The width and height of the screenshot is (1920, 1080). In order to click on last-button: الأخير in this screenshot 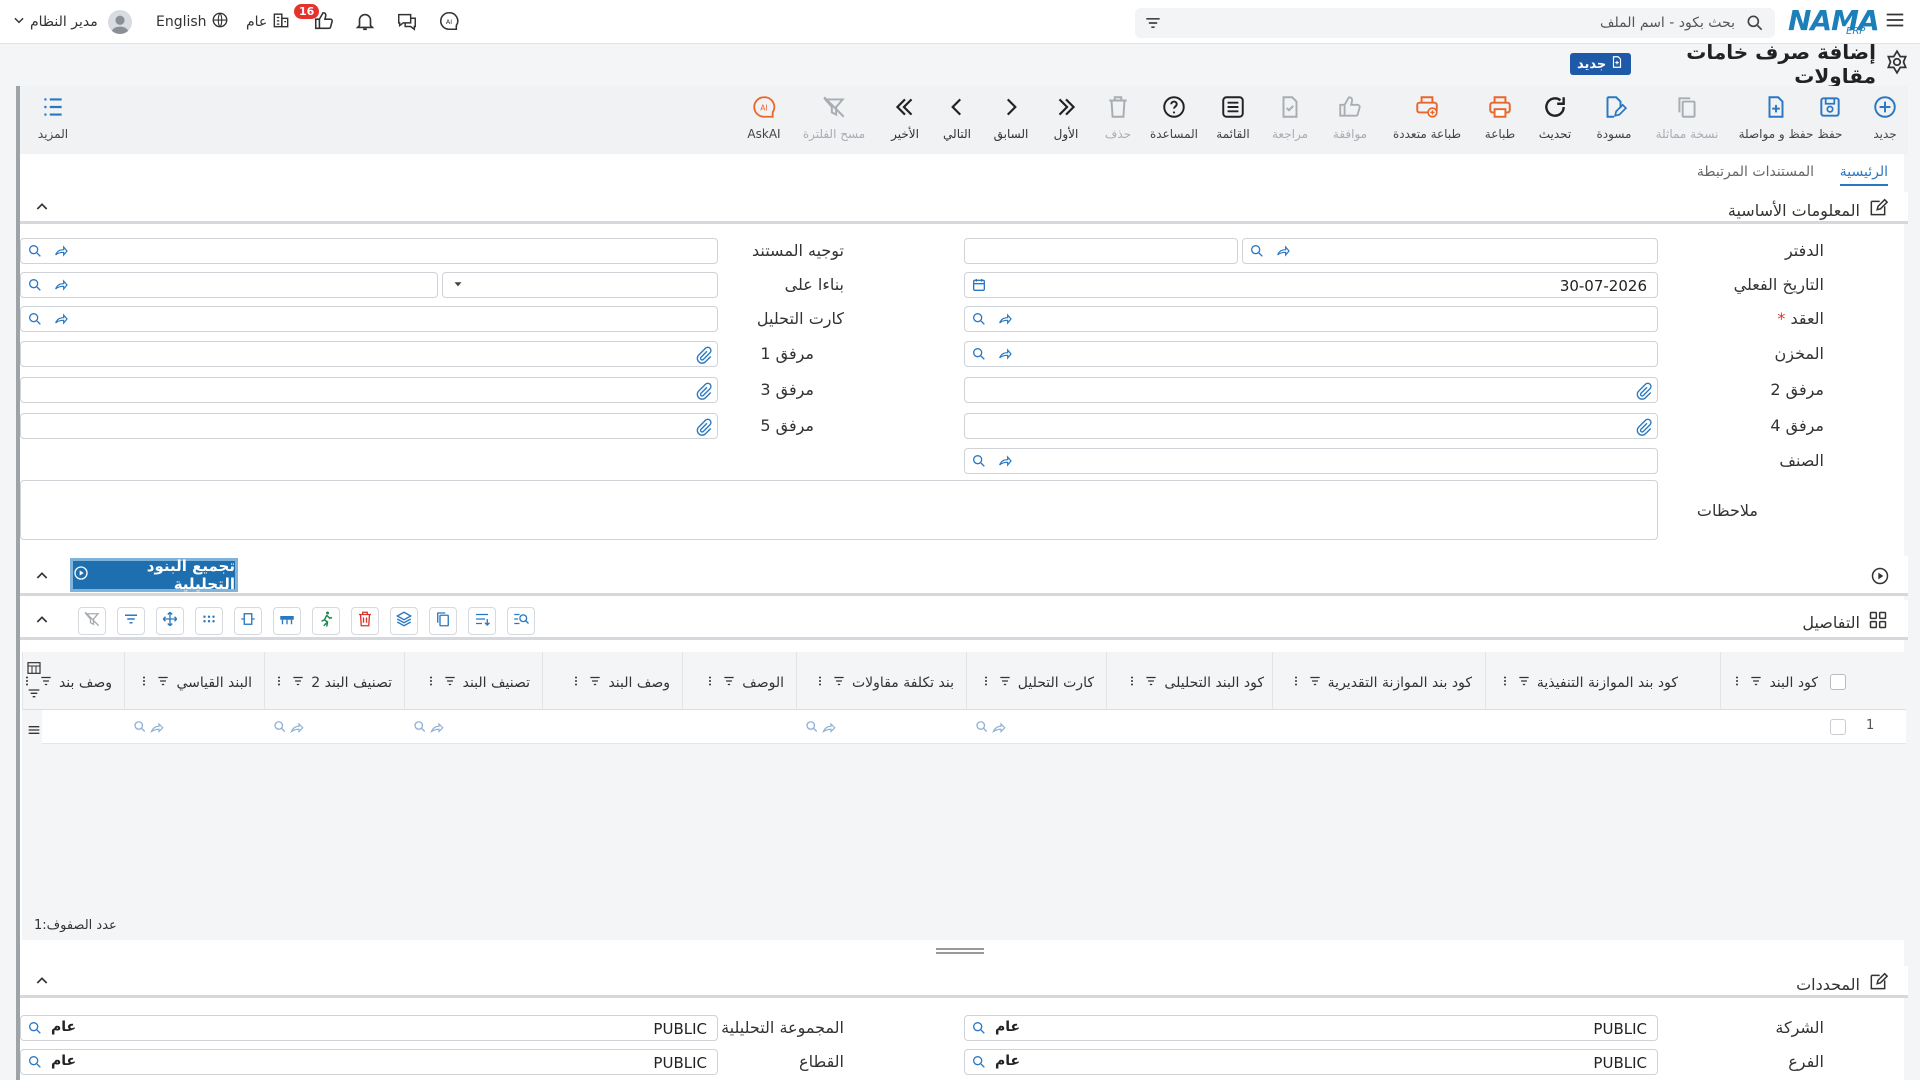, I will do `click(905, 122)`.